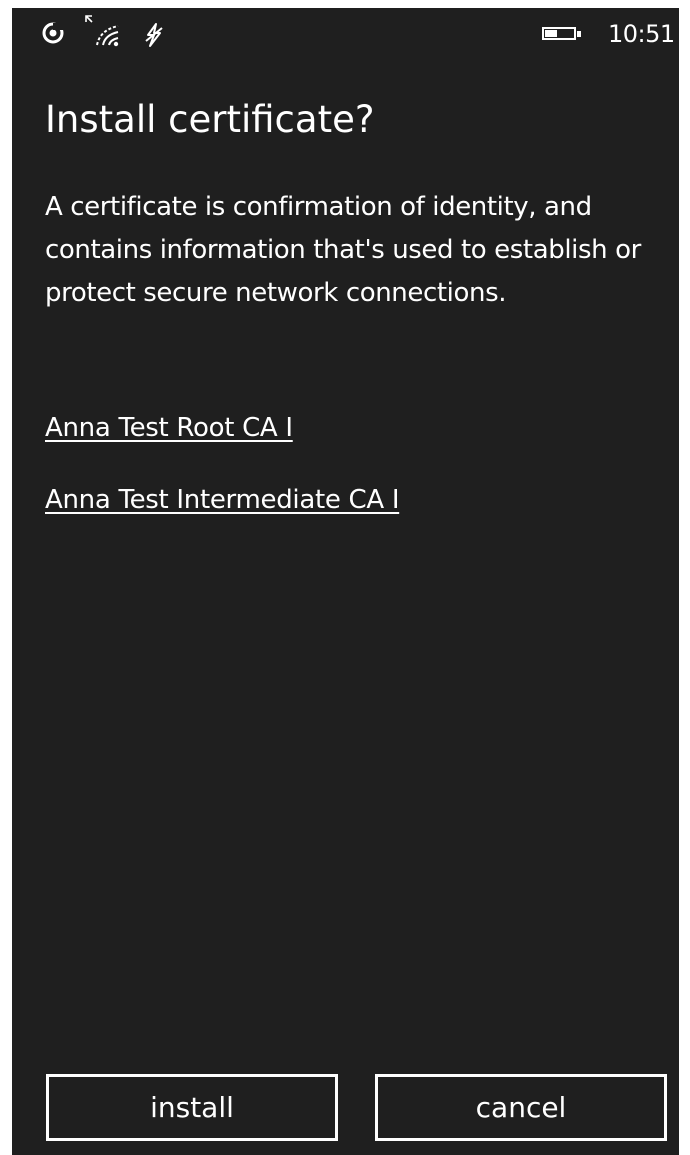  I want to click on signal-icon, so click(89, 19).